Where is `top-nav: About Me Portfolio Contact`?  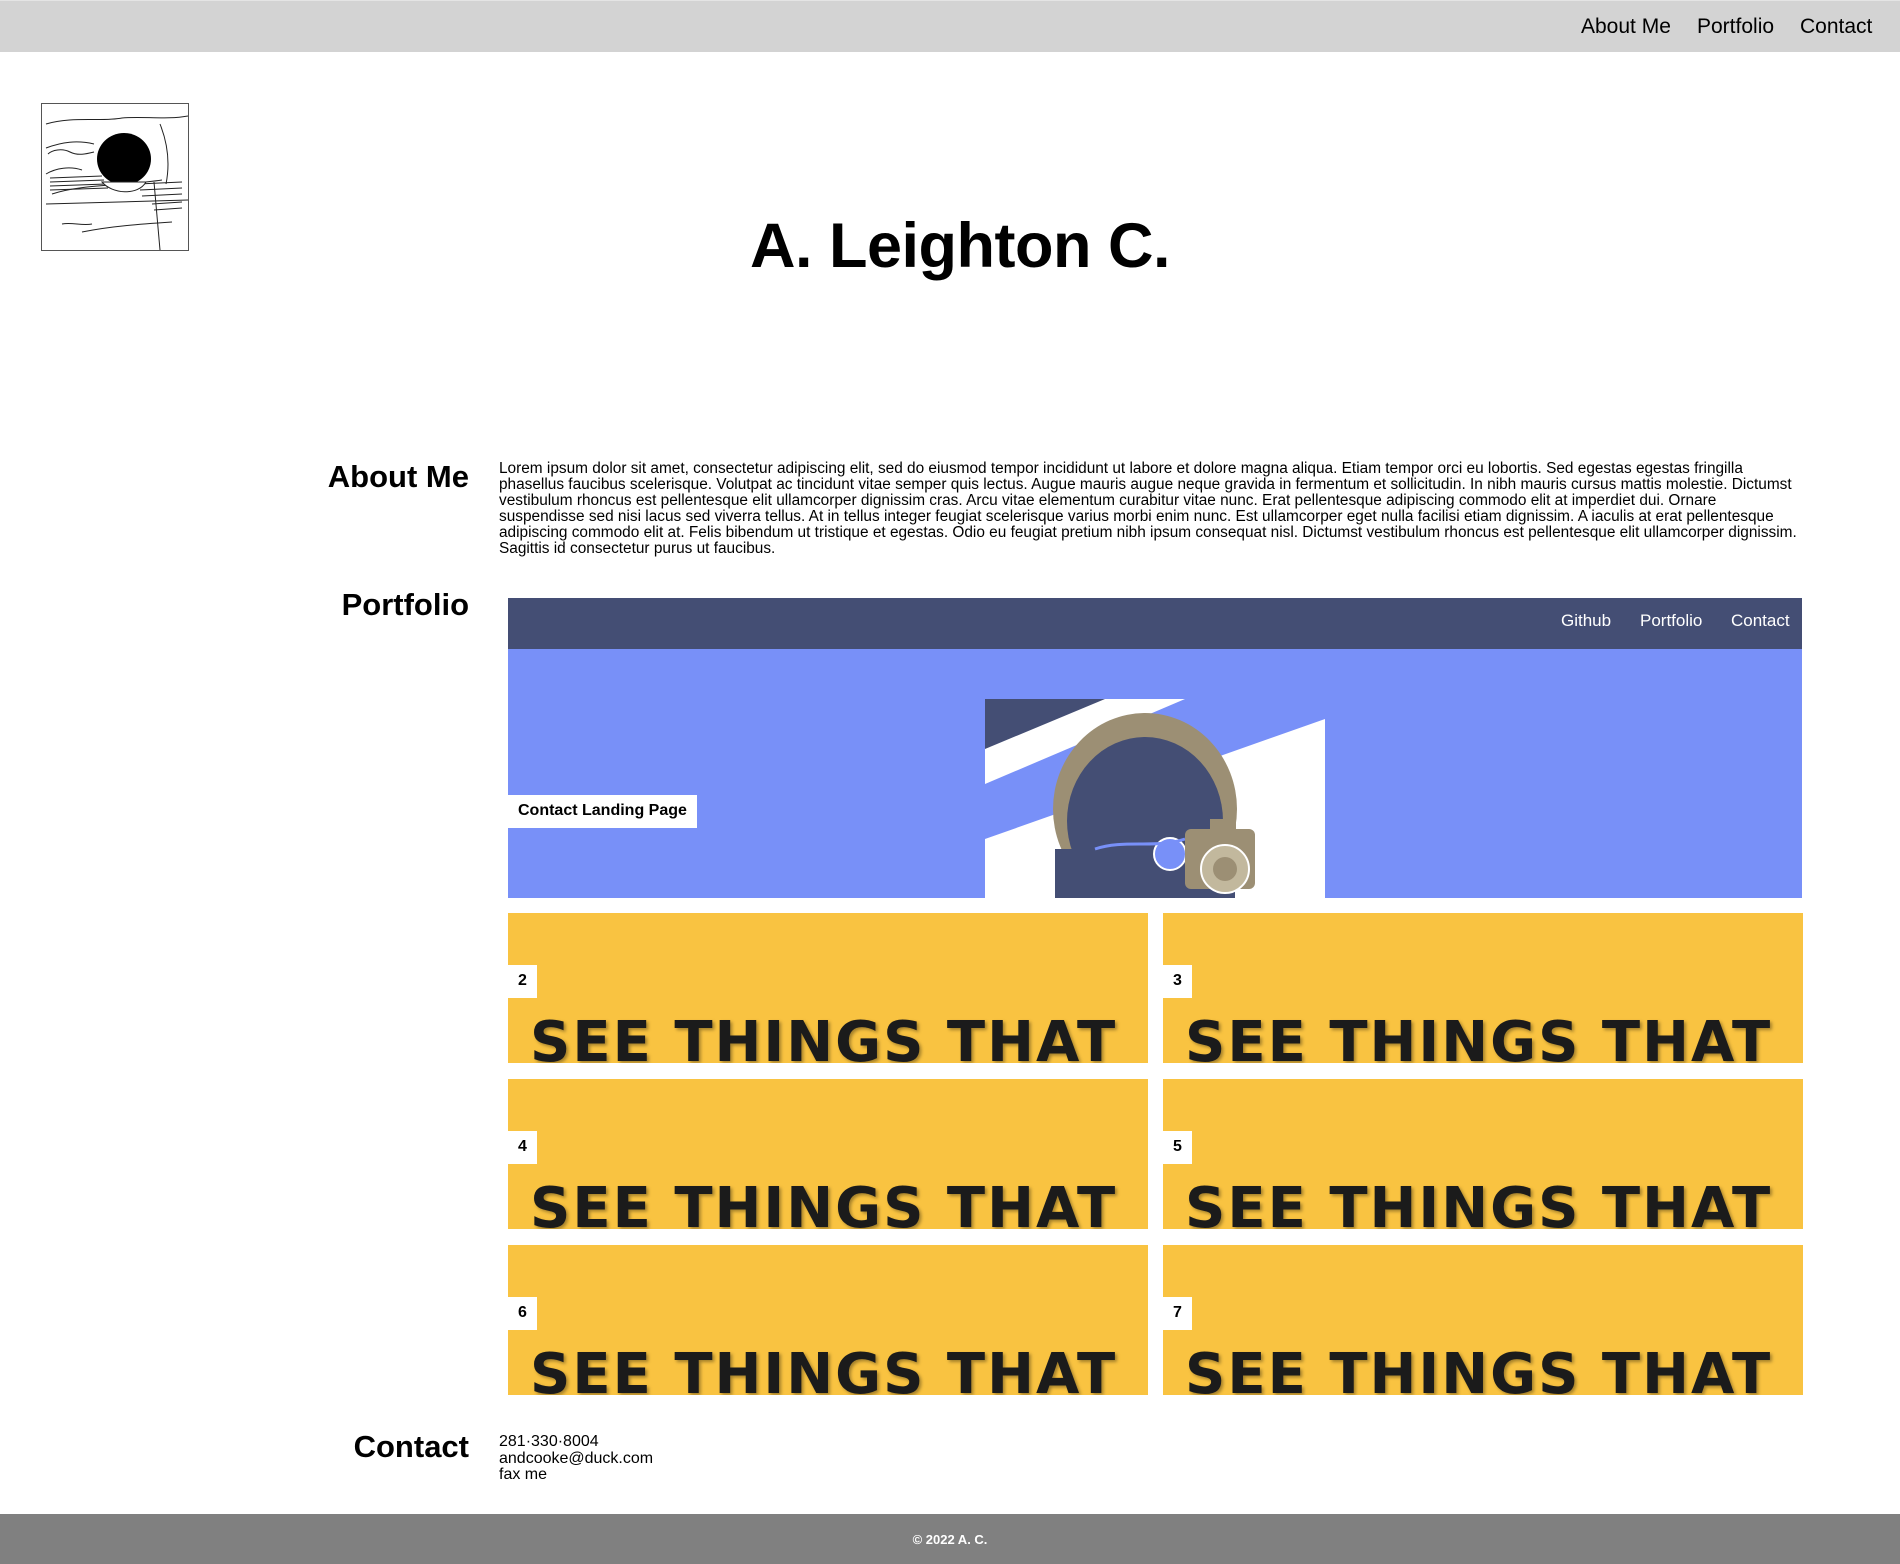
top-nav: About Me Portfolio Contact is located at coordinates (950, 26).